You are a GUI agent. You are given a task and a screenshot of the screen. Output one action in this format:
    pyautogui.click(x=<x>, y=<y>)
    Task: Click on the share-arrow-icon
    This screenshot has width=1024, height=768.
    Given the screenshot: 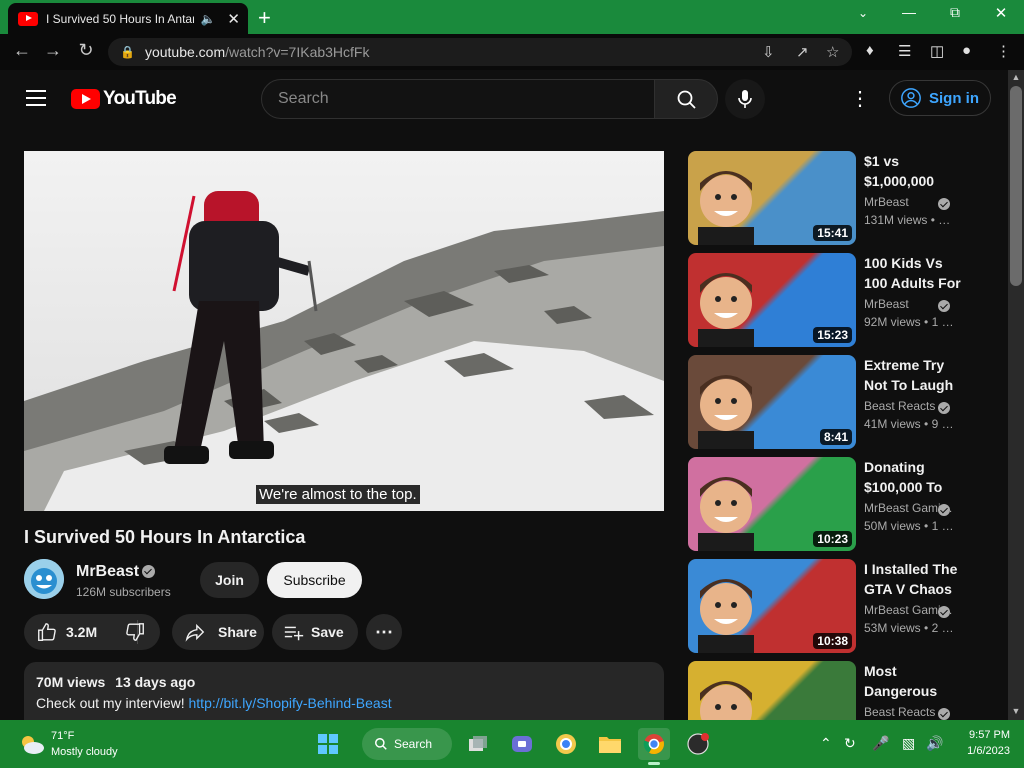 What is the action you would take?
    pyautogui.click(x=195, y=632)
    